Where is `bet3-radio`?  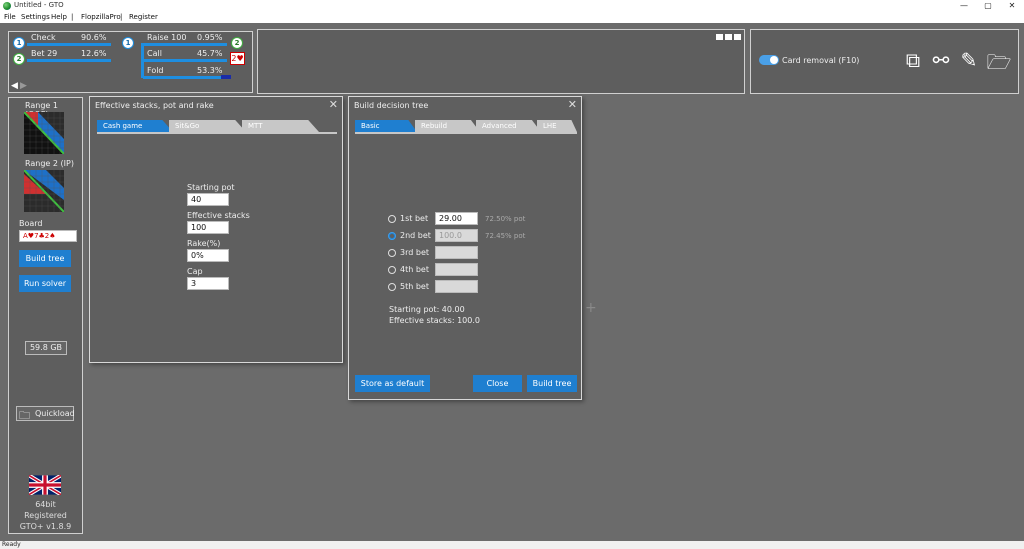
bet3-radio is located at coordinates (392, 253).